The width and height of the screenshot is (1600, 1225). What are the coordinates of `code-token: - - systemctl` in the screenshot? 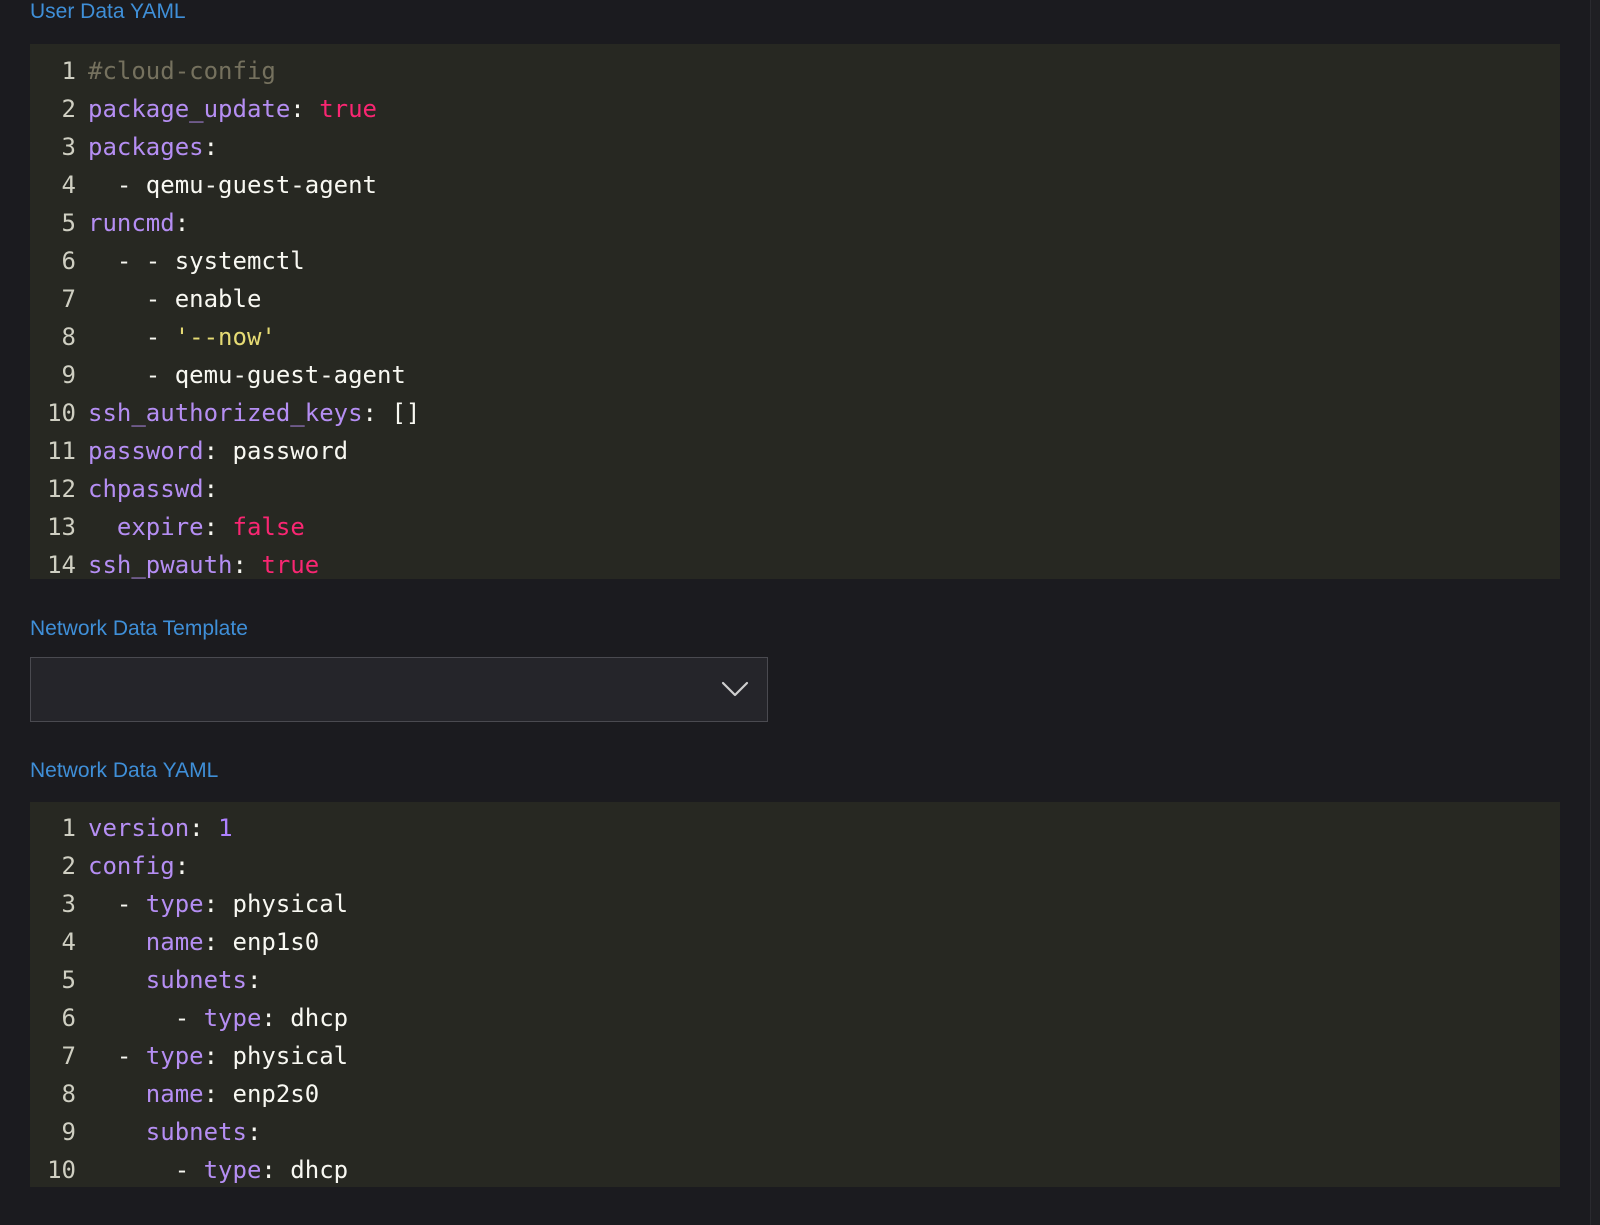 It's located at (196, 261).